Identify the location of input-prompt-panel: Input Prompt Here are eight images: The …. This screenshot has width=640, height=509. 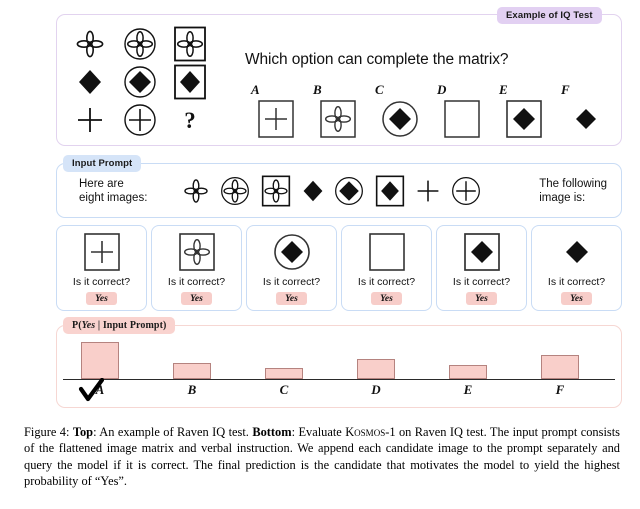
(339, 186).